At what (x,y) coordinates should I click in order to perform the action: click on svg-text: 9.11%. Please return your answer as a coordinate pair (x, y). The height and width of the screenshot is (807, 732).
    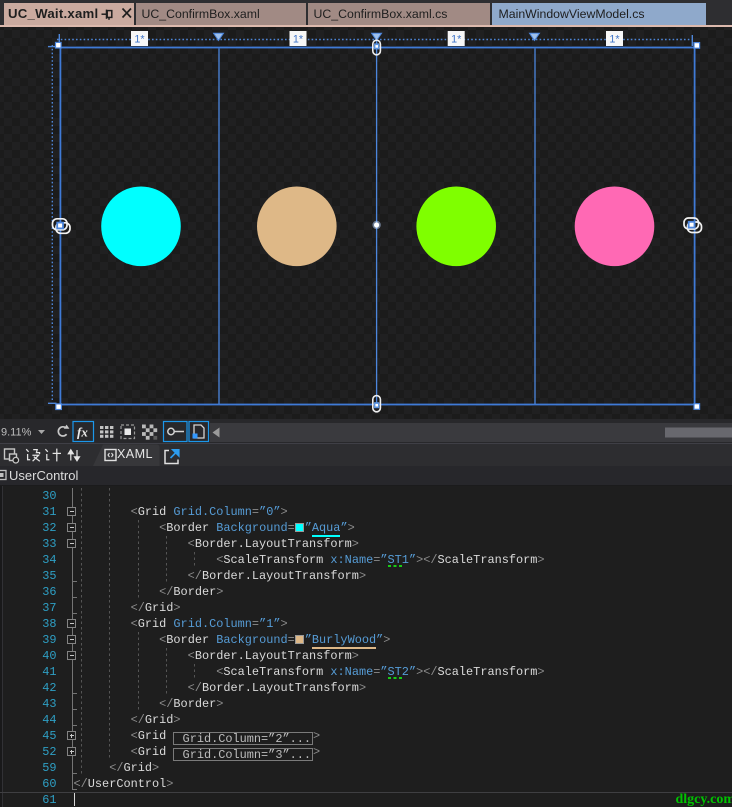
    Looking at the image, I should click on (16, 433).